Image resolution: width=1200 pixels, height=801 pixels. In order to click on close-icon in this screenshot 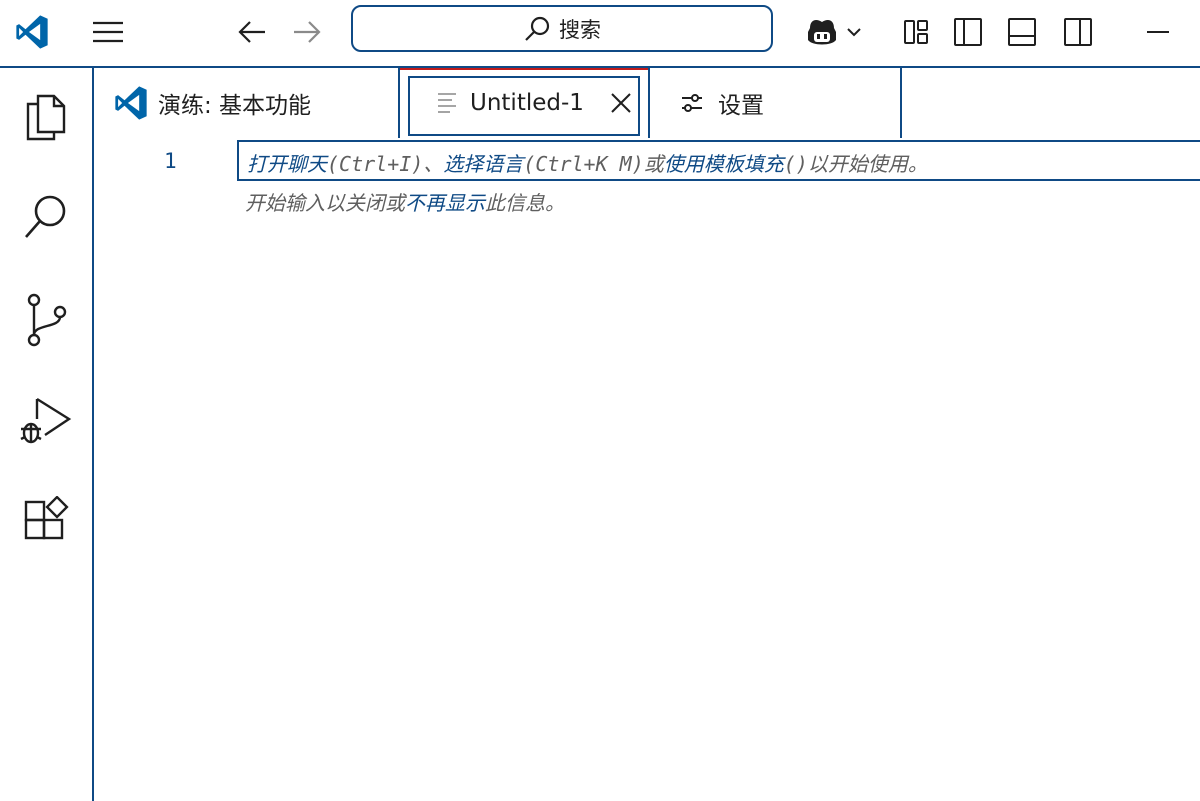, I will do `click(621, 103)`.